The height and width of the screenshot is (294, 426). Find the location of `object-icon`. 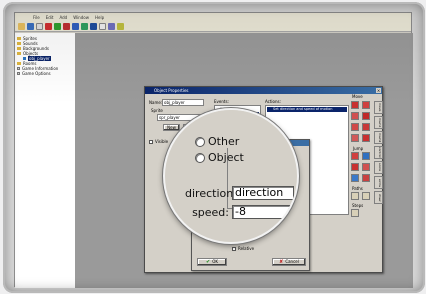

object-icon is located at coordinates (24, 58).